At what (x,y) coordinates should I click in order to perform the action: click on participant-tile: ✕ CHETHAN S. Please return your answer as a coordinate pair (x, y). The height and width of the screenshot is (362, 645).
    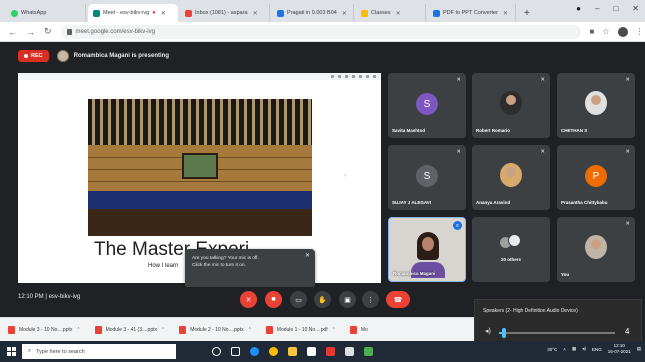
    Looking at the image, I should click on (596, 105).